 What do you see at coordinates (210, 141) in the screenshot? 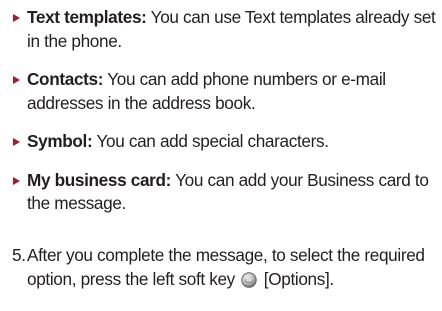
I see `option-description: You can add special characters.` at bounding box center [210, 141].